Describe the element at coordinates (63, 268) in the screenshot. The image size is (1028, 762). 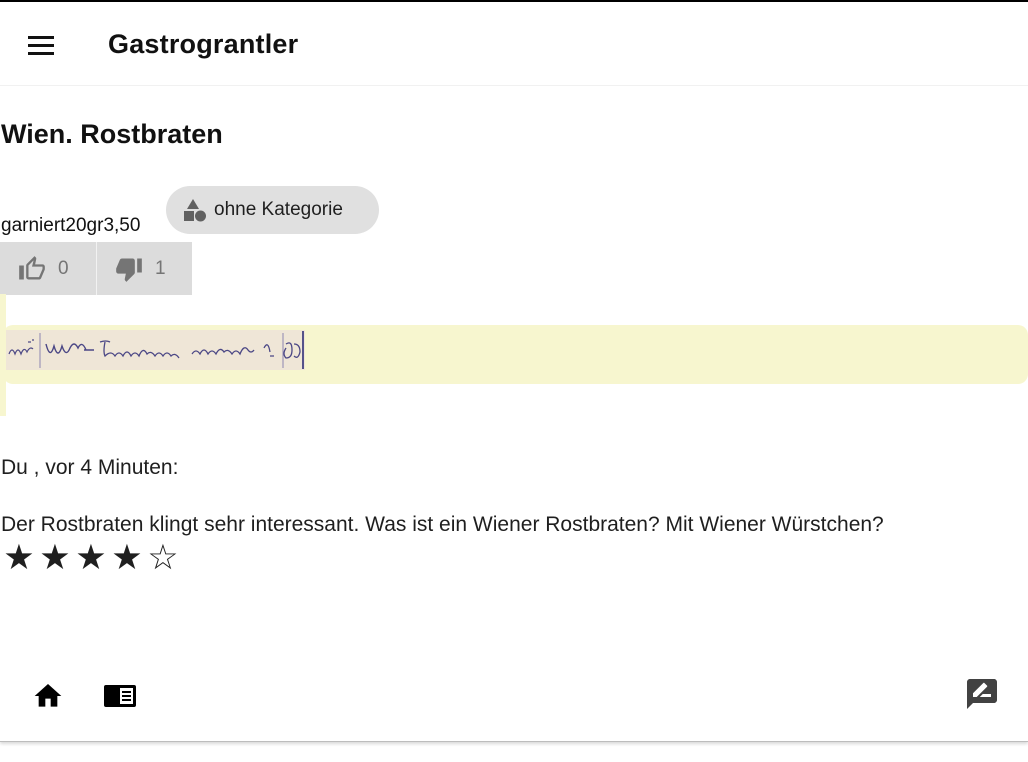
I see `upvote-count: 0` at that location.